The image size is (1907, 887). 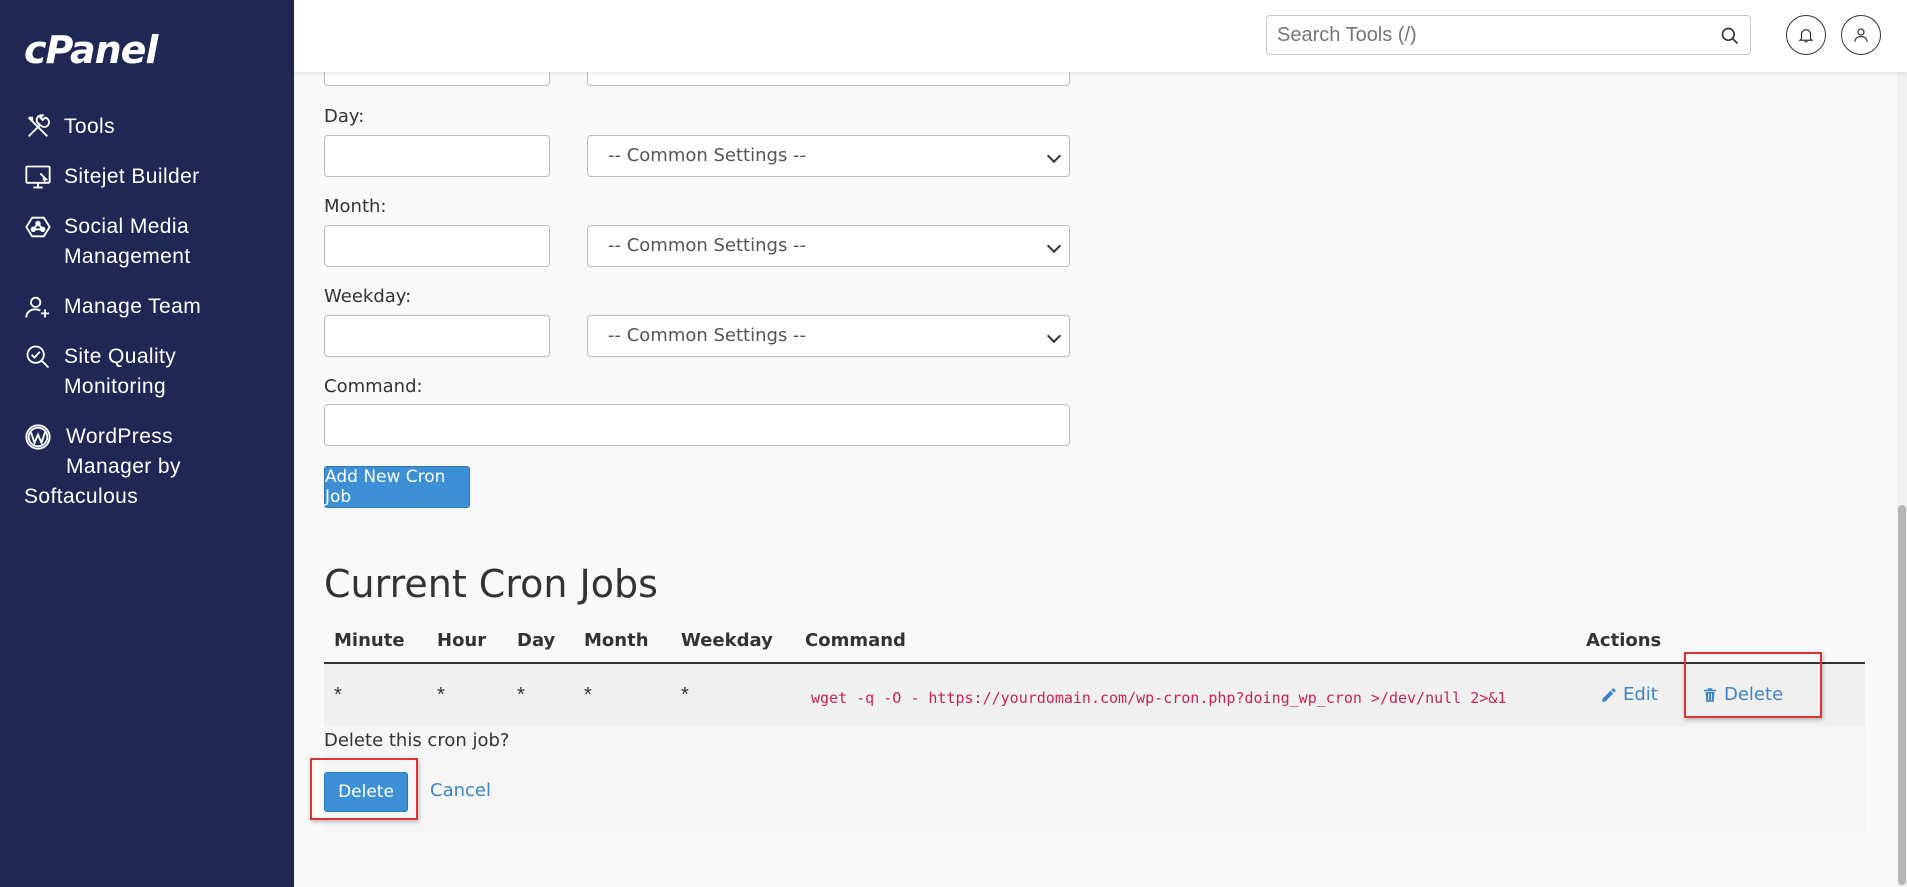 What do you see at coordinates (44, 357) in the screenshot?
I see `site-quality-icon` at bounding box center [44, 357].